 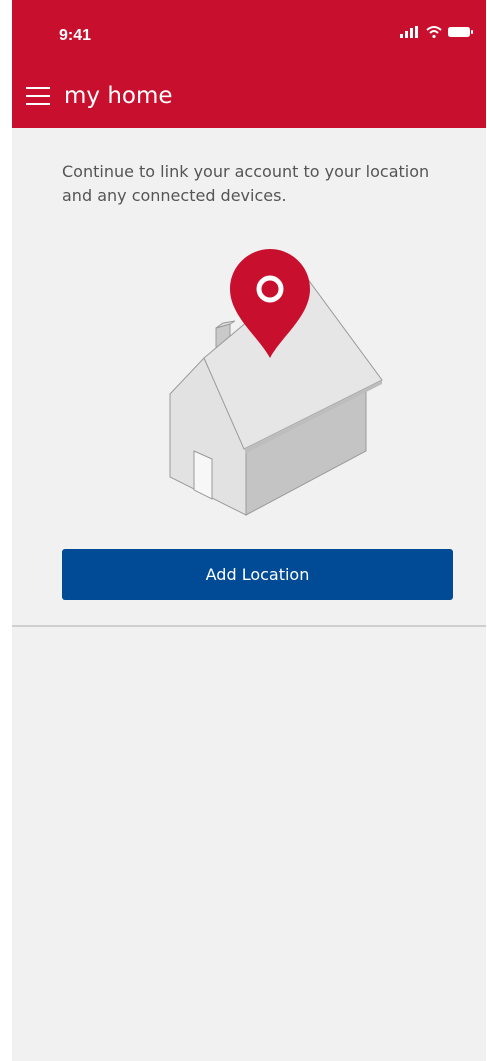 What do you see at coordinates (460, 32) in the screenshot?
I see `battery-icon` at bounding box center [460, 32].